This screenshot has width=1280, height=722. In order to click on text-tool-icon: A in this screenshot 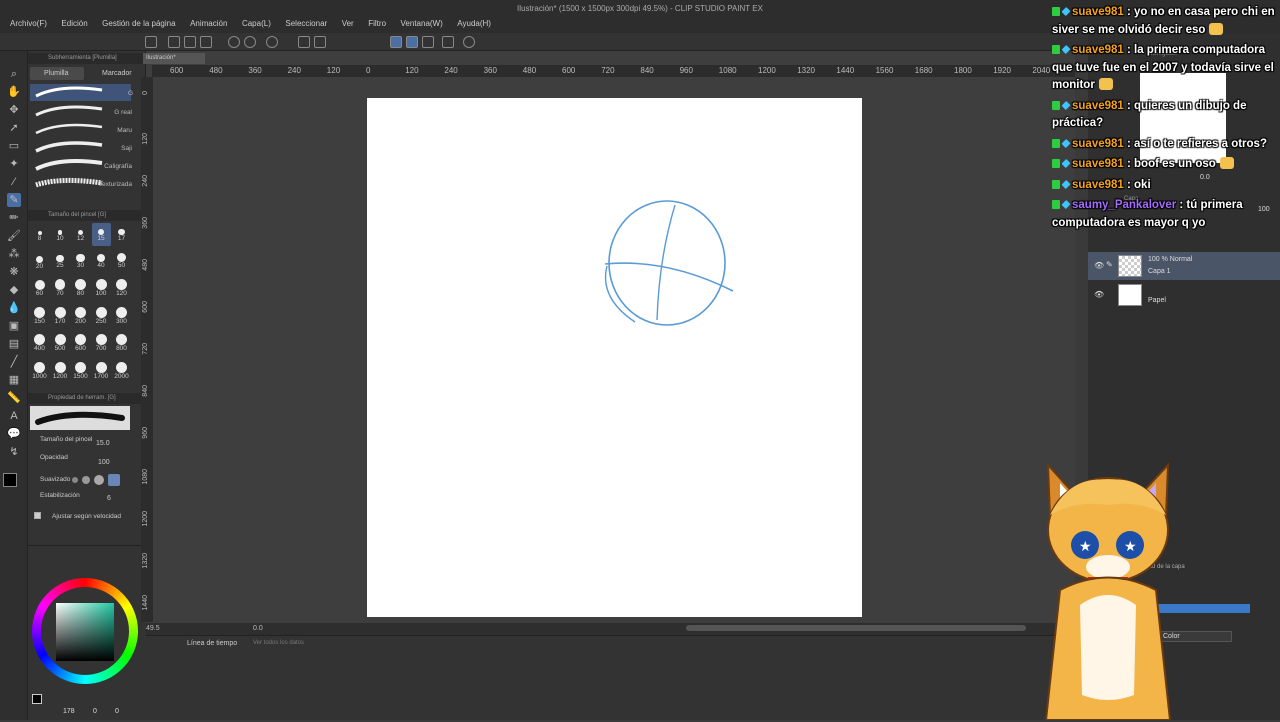, I will do `click(14, 416)`.